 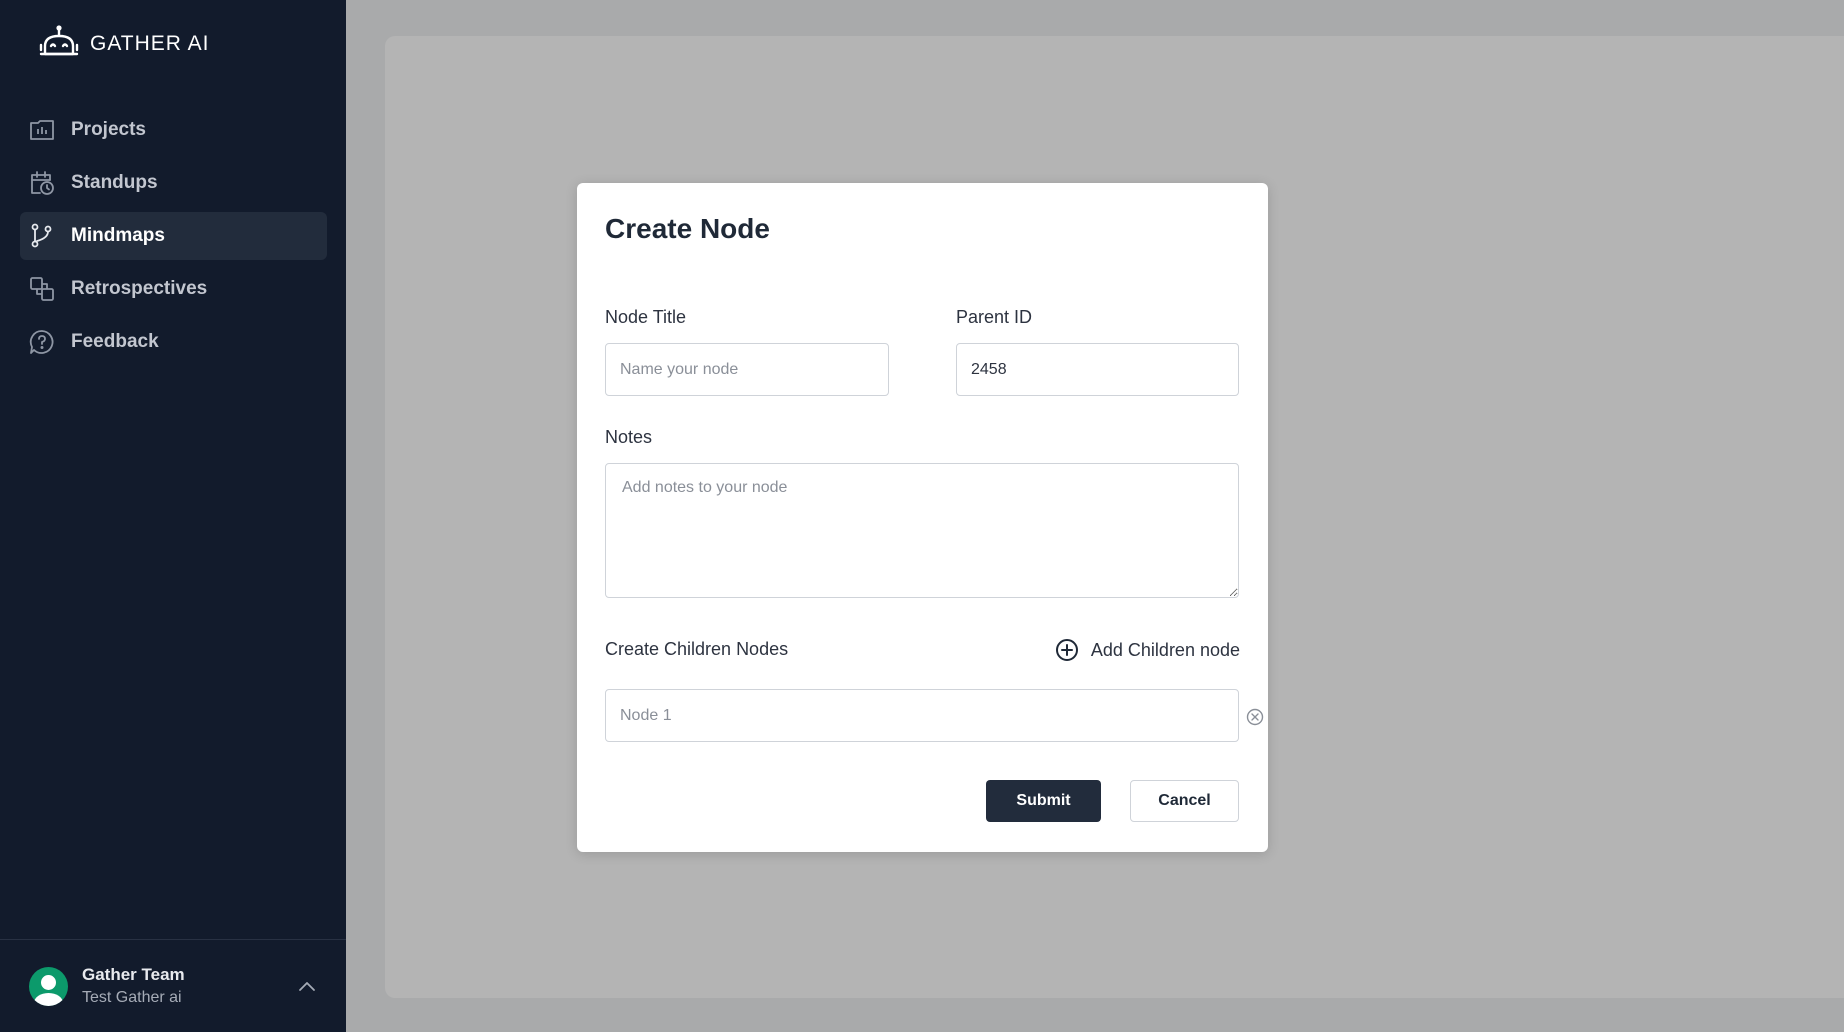 What do you see at coordinates (150, 43) in the screenshot?
I see `app-logo-text: GATHER AI` at bounding box center [150, 43].